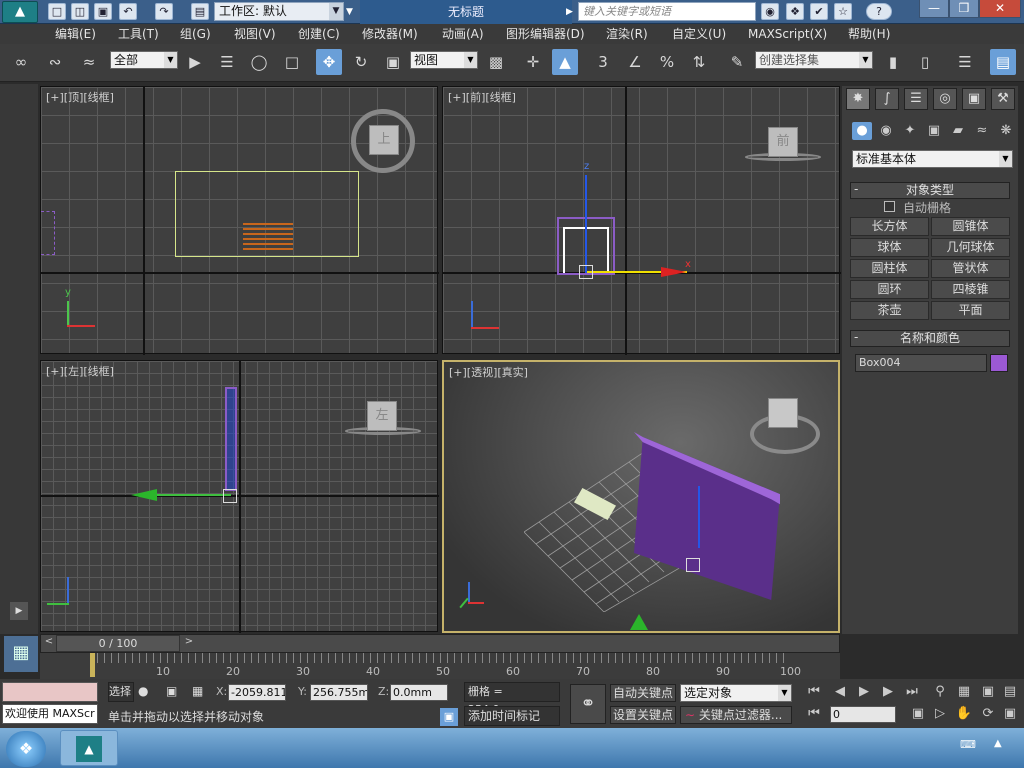 This screenshot has height=768, width=1024. I want to click on systems-icon: ❋, so click(1006, 131).